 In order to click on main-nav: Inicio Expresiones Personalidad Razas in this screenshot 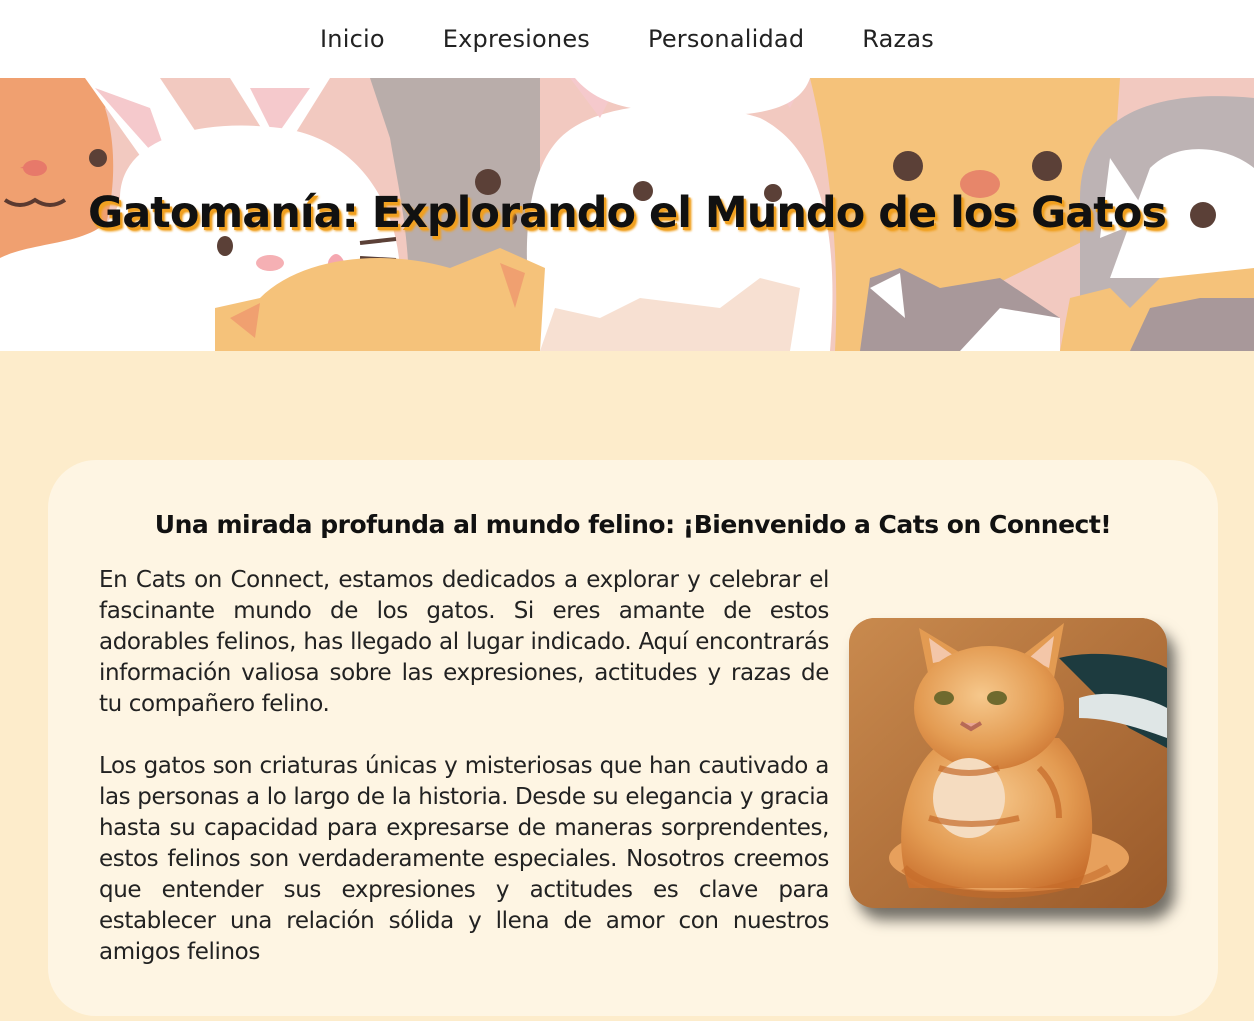, I will do `click(627, 39)`.